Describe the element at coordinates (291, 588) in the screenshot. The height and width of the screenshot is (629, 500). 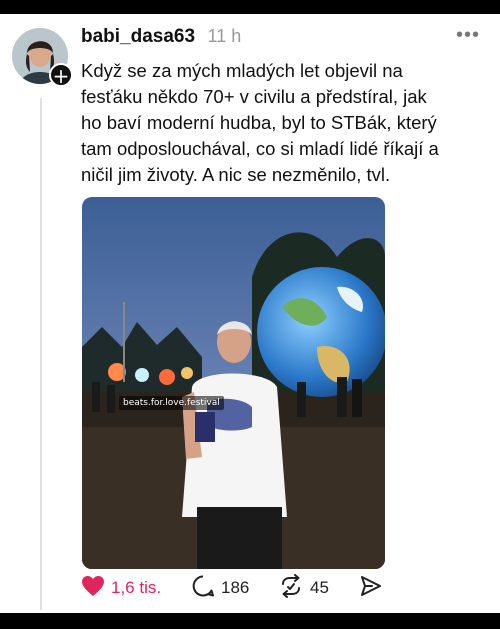
I see `repost-icon` at that location.